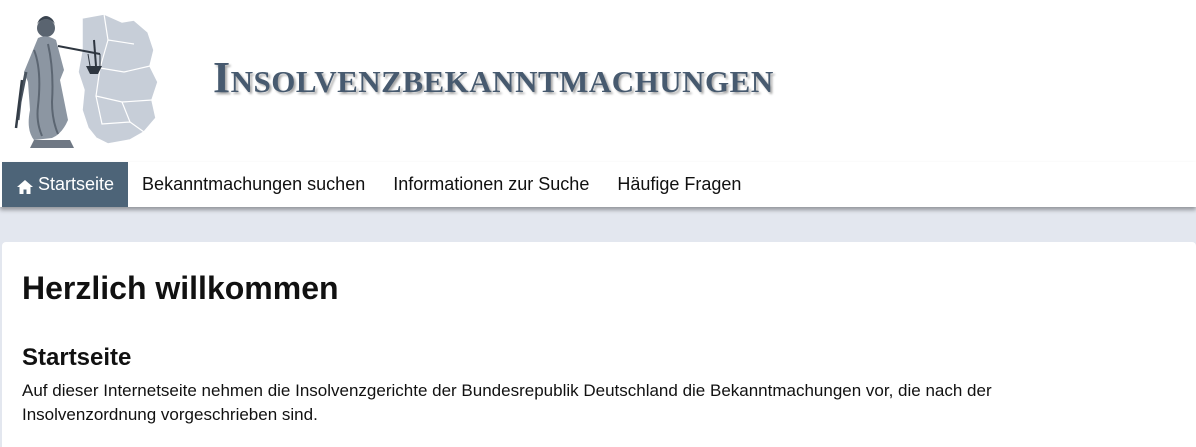 The height and width of the screenshot is (447, 1196). I want to click on nav-item-label: Häufige Fragen, so click(679, 184).